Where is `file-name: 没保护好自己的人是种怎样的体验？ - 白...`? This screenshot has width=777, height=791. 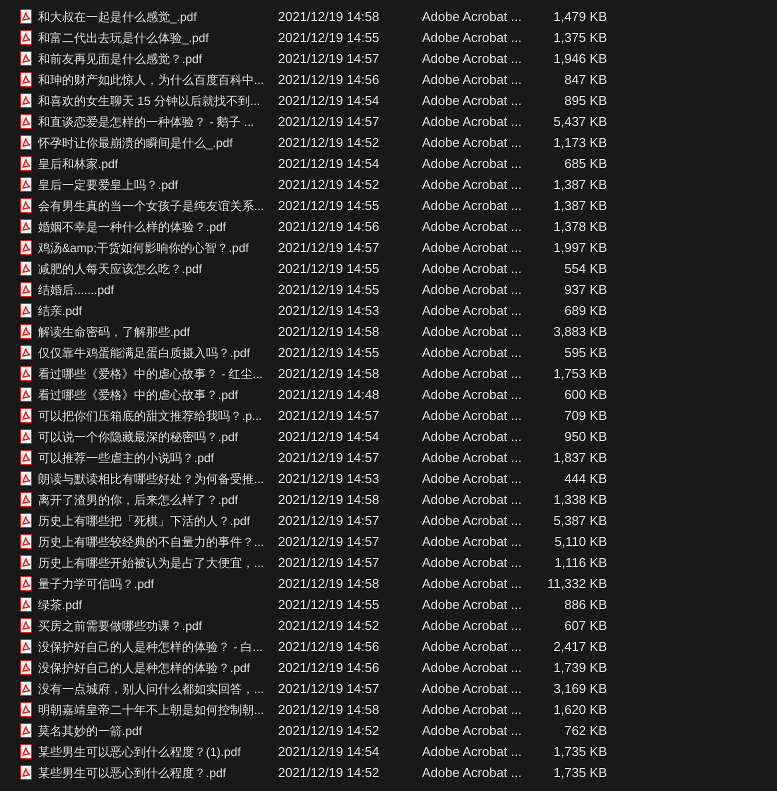 file-name: 没保护好自己的人是种怎样的体验？ - 白... is located at coordinates (158, 646).